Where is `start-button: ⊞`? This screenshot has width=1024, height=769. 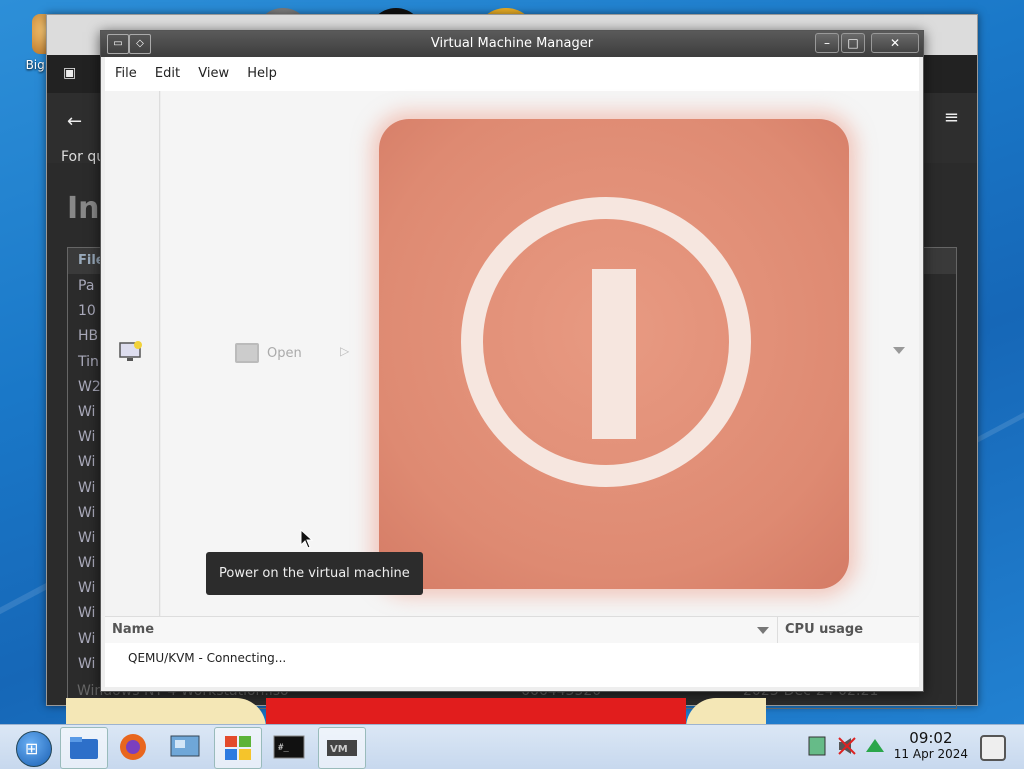
start-button: ⊞ is located at coordinates (34, 749).